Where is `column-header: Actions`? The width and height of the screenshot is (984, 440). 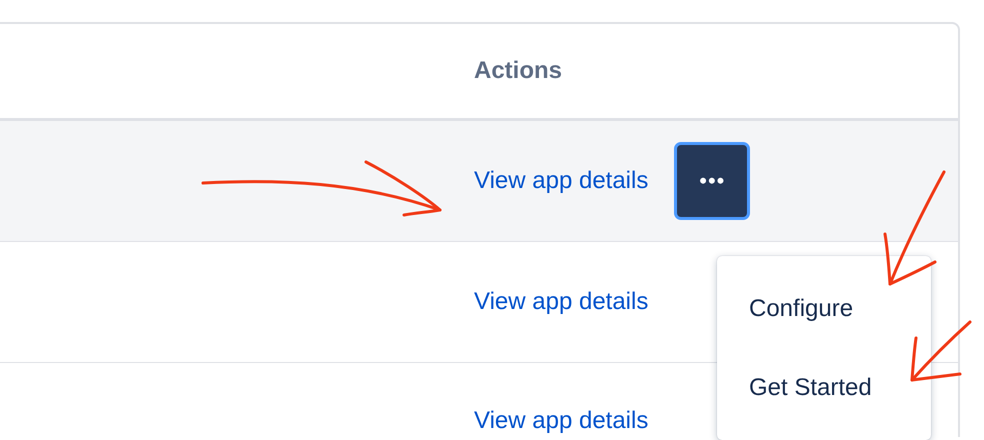 column-header: Actions is located at coordinates (518, 71).